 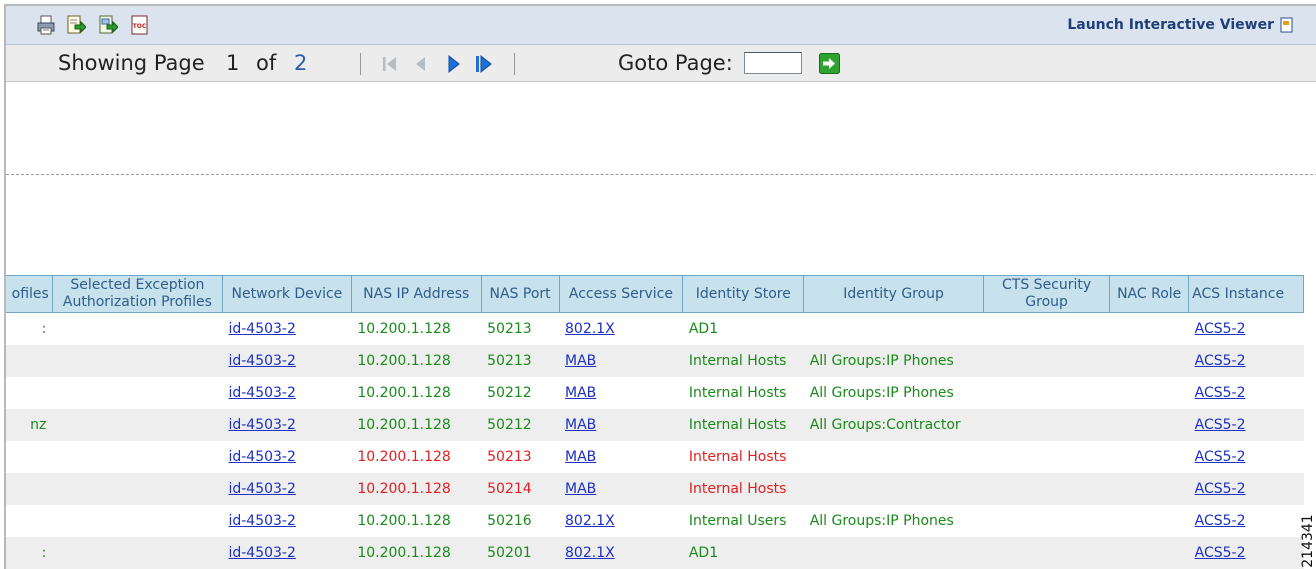 What do you see at coordinates (1046, 294) in the screenshot?
I see `column-header: CTS Security Group` at bounding box center [1046, 294].